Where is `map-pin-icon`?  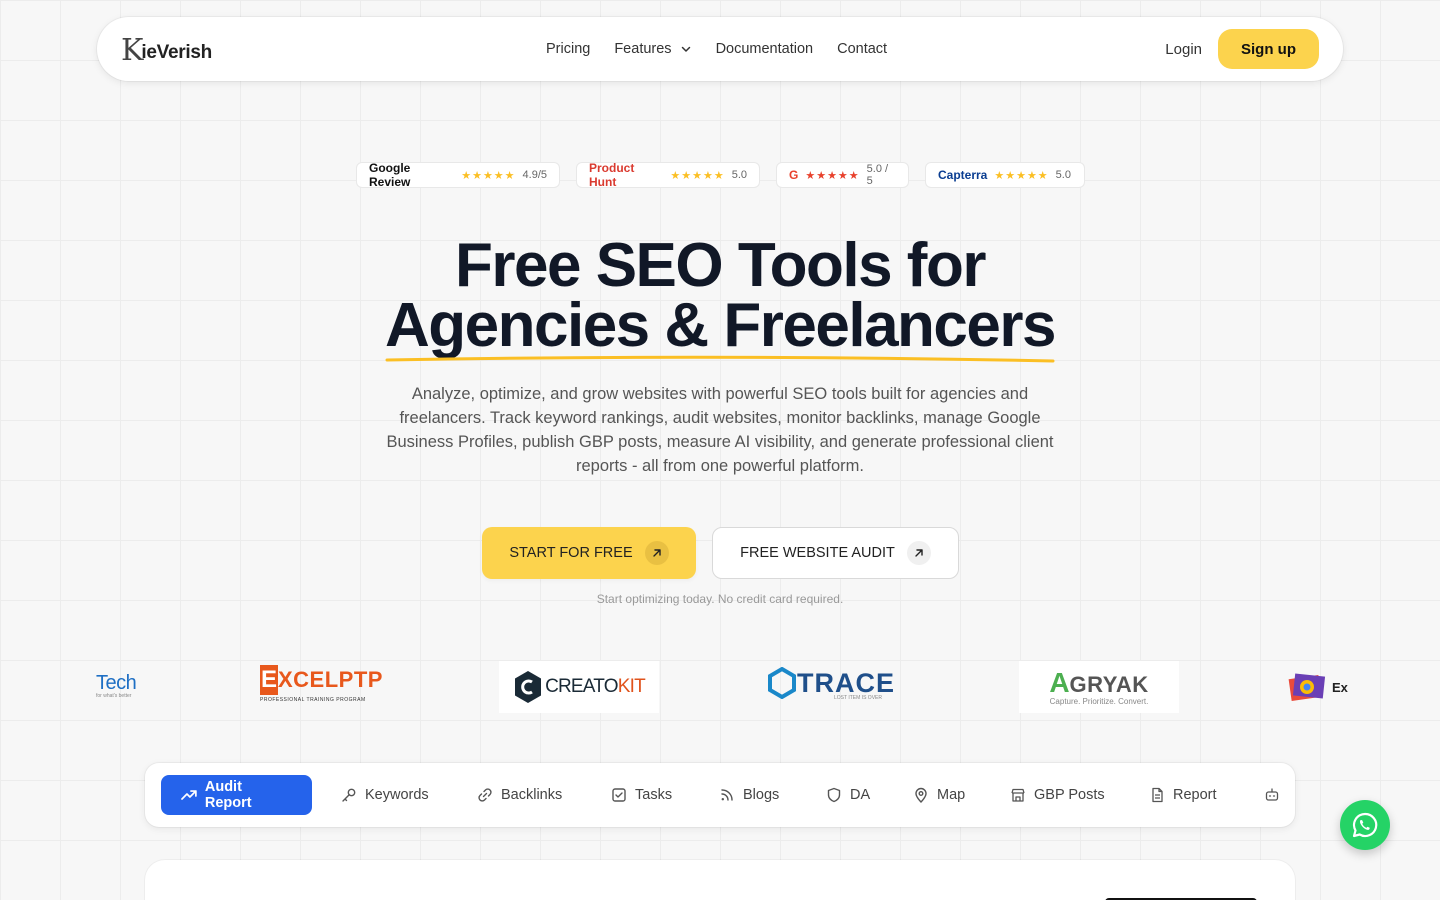 map-pin-icon is located at coordinates (921, 795).